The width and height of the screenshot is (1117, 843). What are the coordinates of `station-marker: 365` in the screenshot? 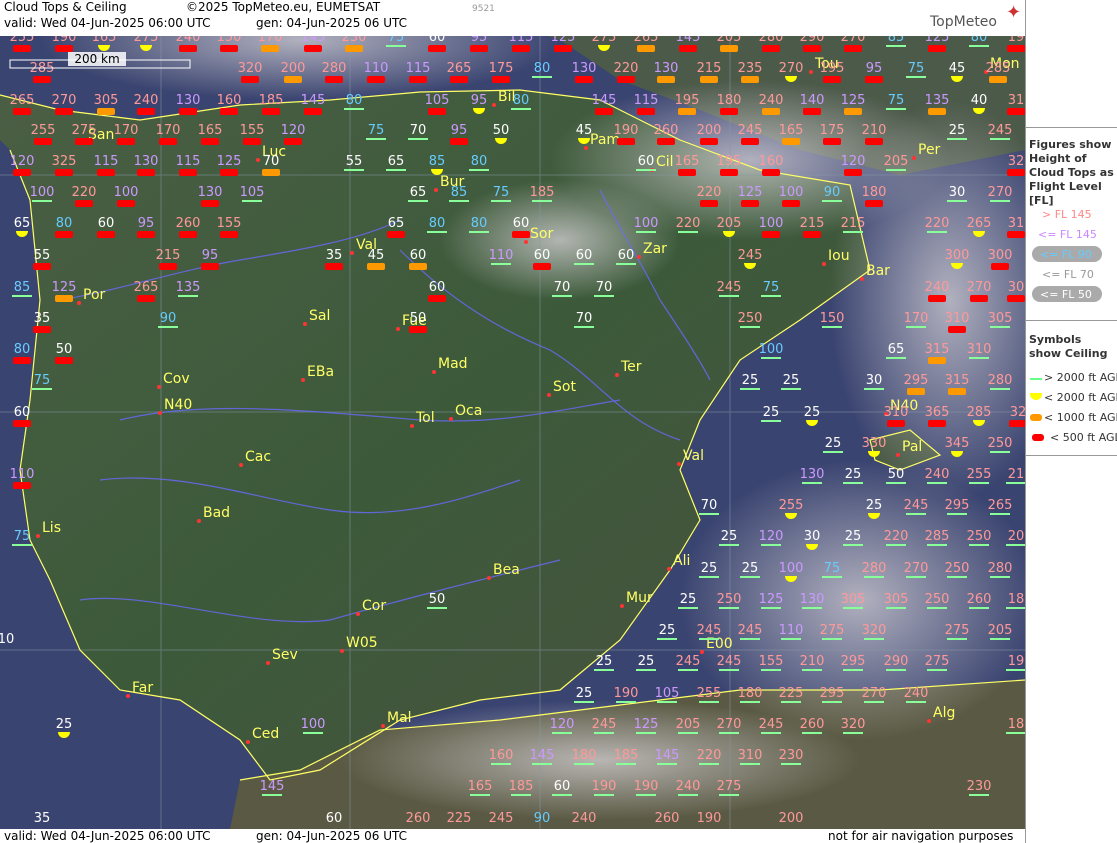 It's located at (937, 416).